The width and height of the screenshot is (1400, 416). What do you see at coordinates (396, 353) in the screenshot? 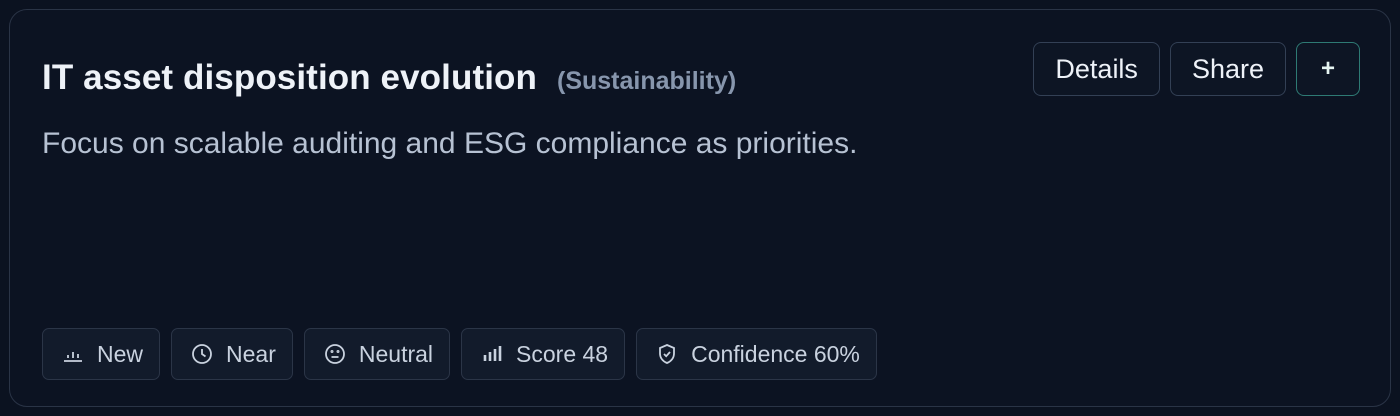
I see `sentiment-badge-label: Neutral` at bounding box center [396, 353].